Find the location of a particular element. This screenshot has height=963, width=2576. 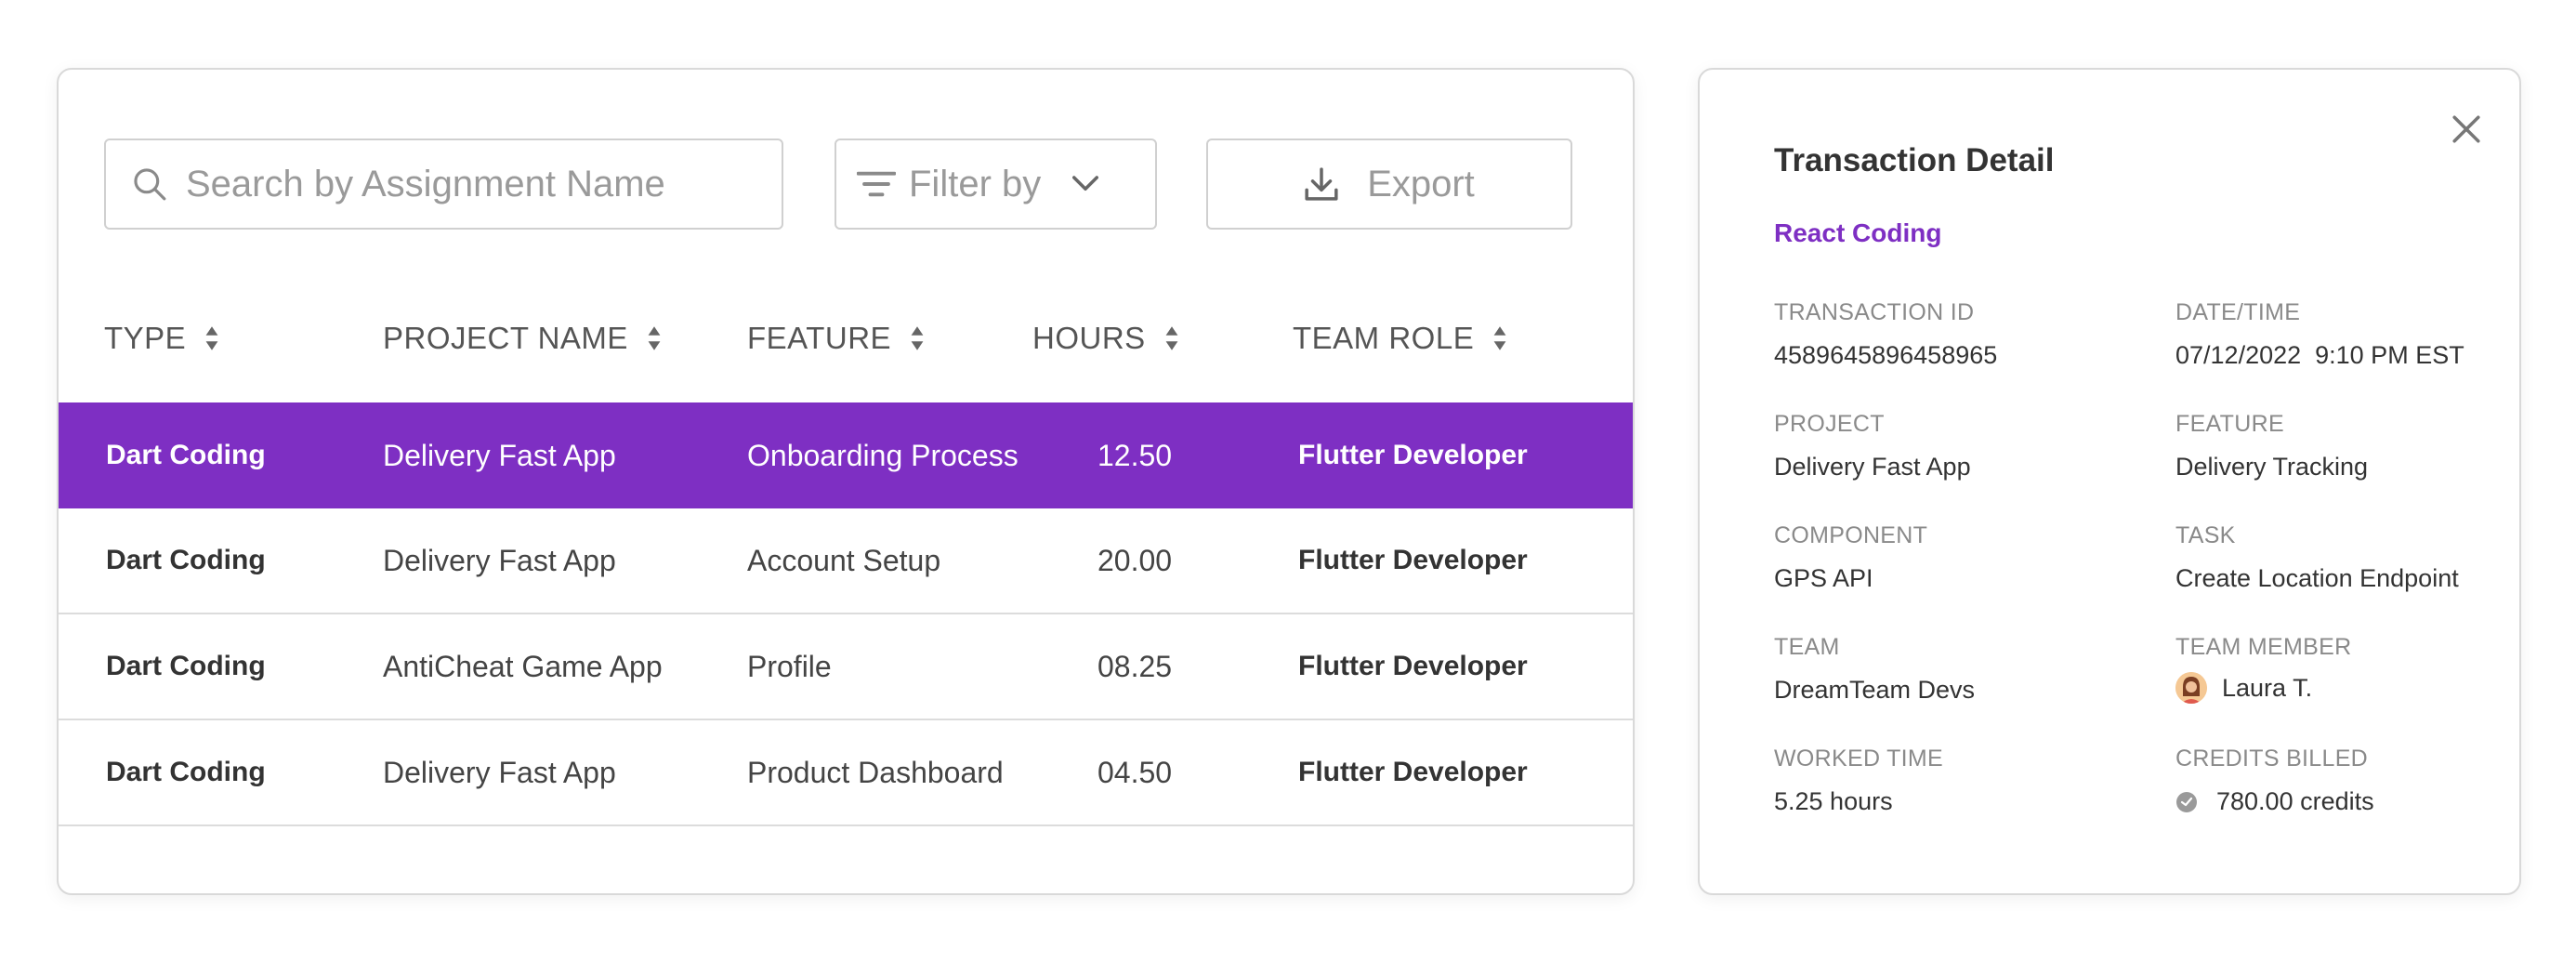

search-icon is located at coordinates (150, 184).